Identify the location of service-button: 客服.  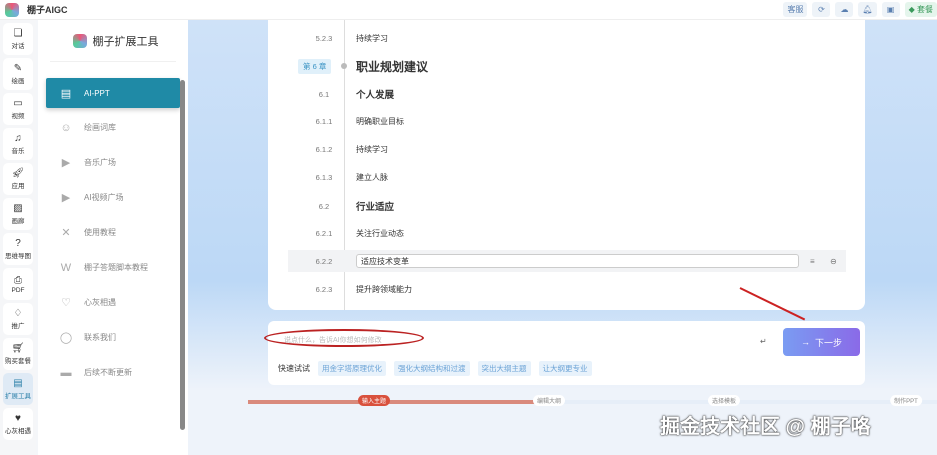
(795, 9).